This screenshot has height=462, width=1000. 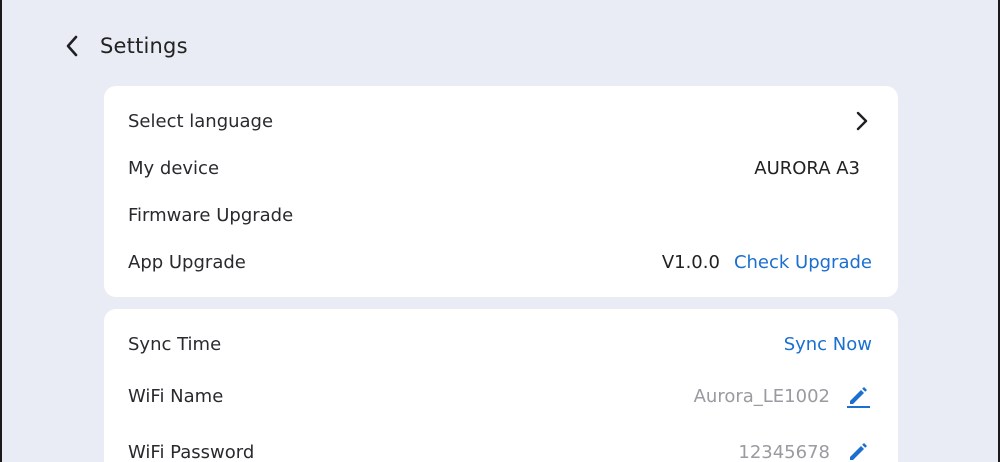 I want to click on wifi-password-value: 12345678, so click(x=784, y=451).